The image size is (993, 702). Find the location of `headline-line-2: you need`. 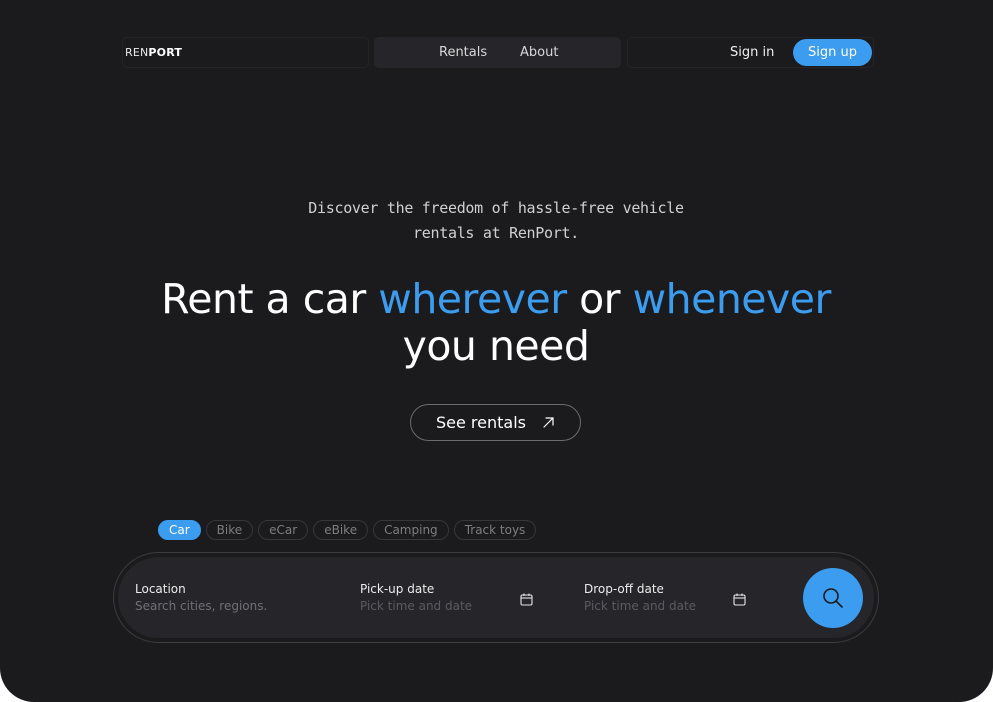

headline-line-2: you need is located at coordinates (496, 346).